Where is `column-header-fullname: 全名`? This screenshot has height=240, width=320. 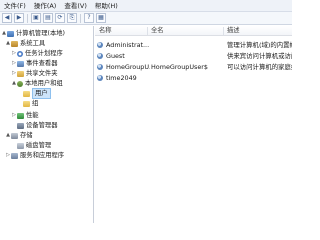
column-header-fullname: 全名 is located at coordinates (157, 31).